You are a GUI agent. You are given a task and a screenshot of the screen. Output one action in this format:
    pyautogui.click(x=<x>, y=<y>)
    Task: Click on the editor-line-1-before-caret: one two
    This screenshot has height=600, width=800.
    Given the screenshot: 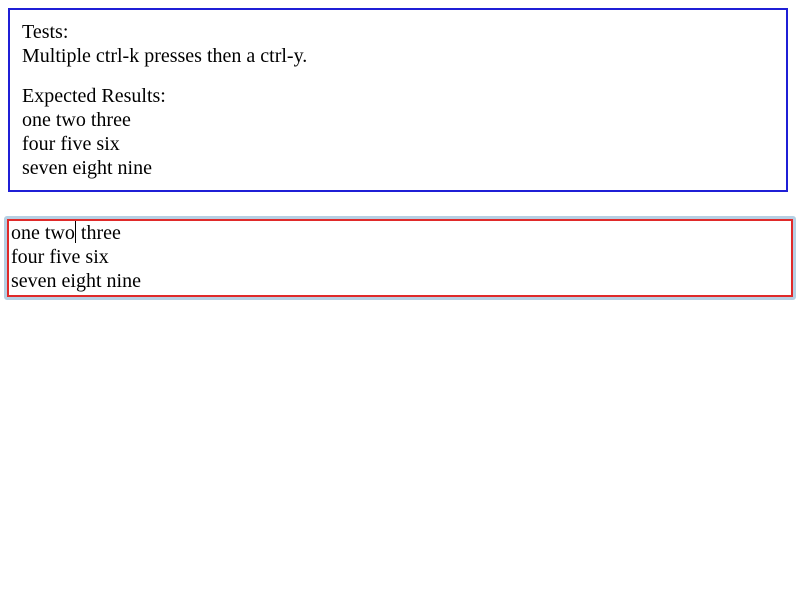 What is the action you would take?
    pyautogui.click(x=43, y=233)
    